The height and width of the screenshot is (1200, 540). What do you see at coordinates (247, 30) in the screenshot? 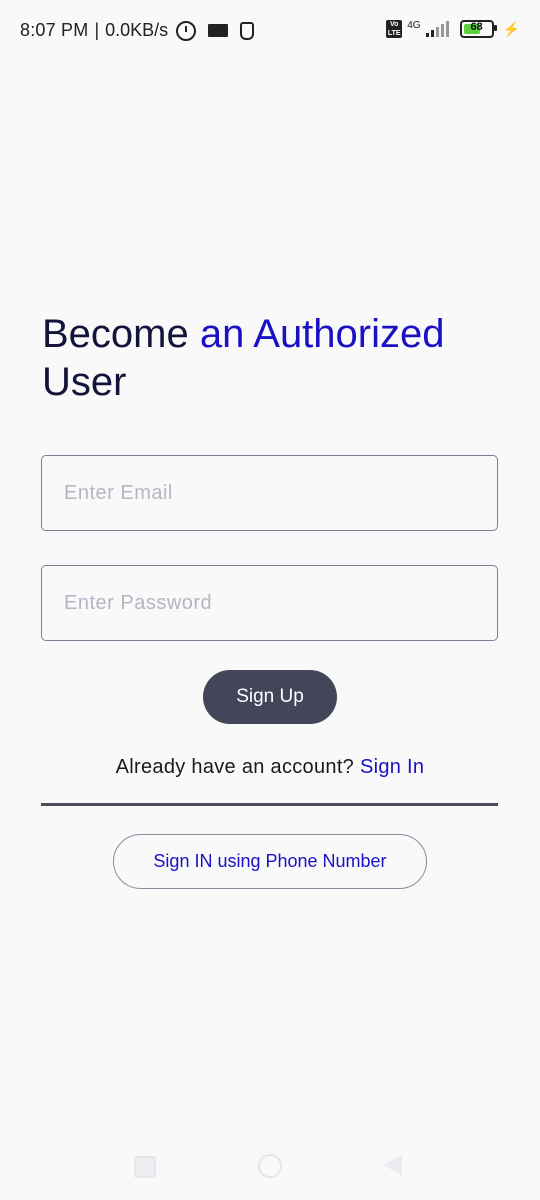
I see `vpn-icon` at bounding box center [247, 30].